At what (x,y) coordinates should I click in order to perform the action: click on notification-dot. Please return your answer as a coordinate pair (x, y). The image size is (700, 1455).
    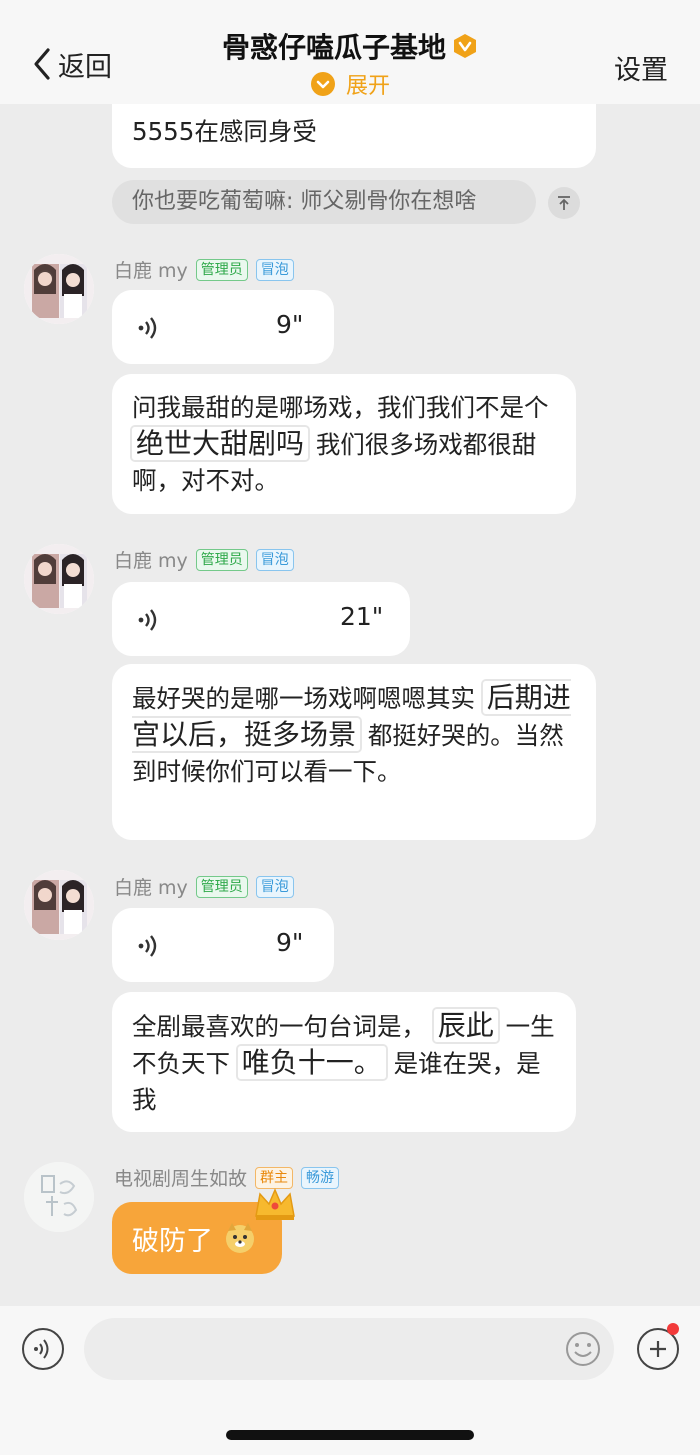
    Looking at the image, I should click on (673, 1329).